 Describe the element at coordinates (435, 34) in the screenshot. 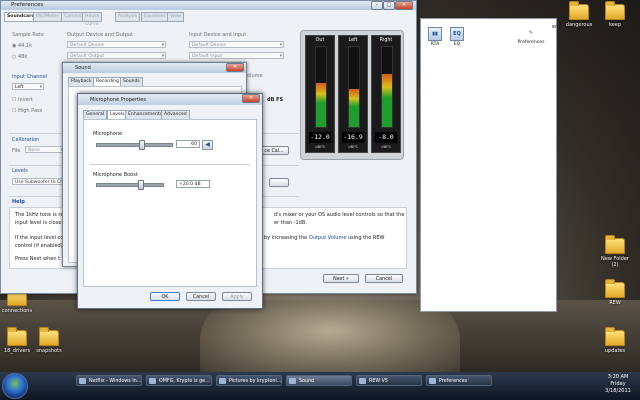

I see `rta-icon: ▮▮` at that location.